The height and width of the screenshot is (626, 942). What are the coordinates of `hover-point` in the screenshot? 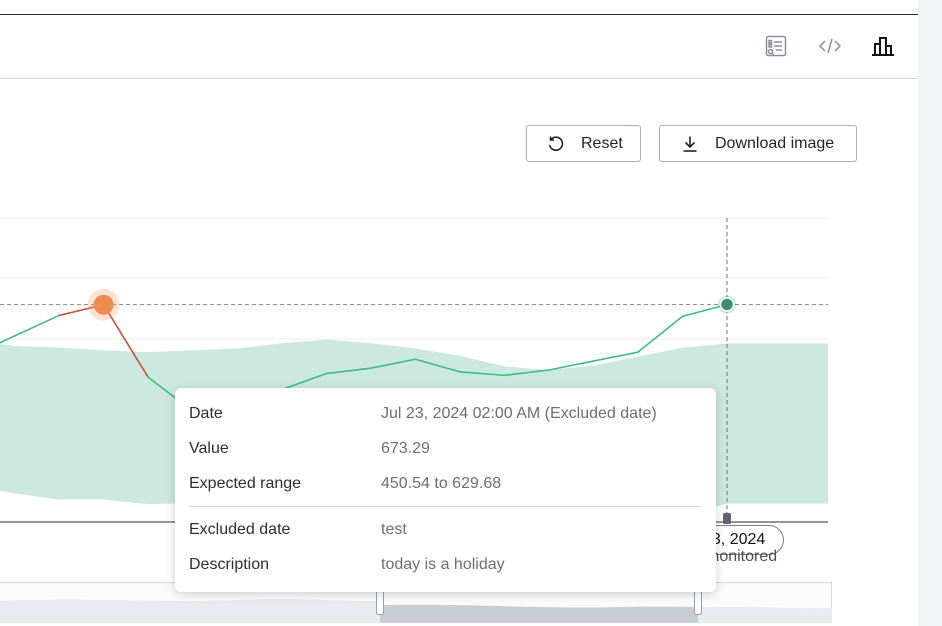 It's located at (727, 304).